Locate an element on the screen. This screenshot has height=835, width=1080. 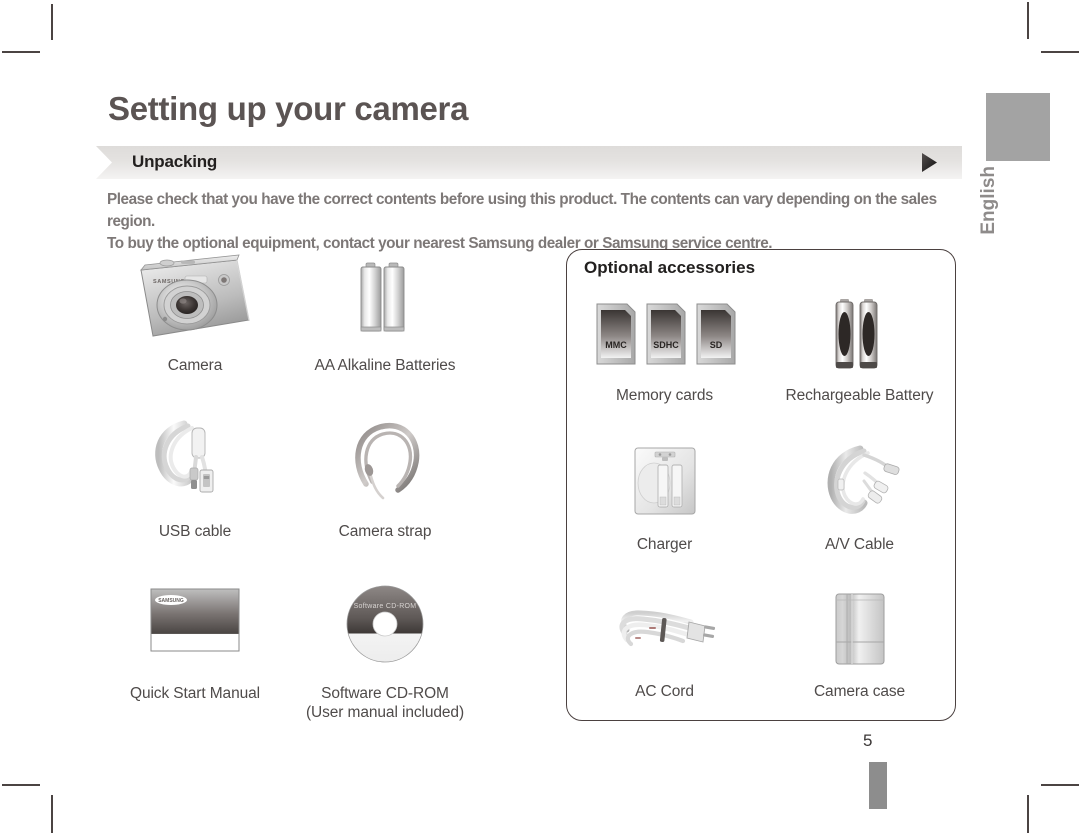
item-caption: USB cable is located at coordinates (195, 531).